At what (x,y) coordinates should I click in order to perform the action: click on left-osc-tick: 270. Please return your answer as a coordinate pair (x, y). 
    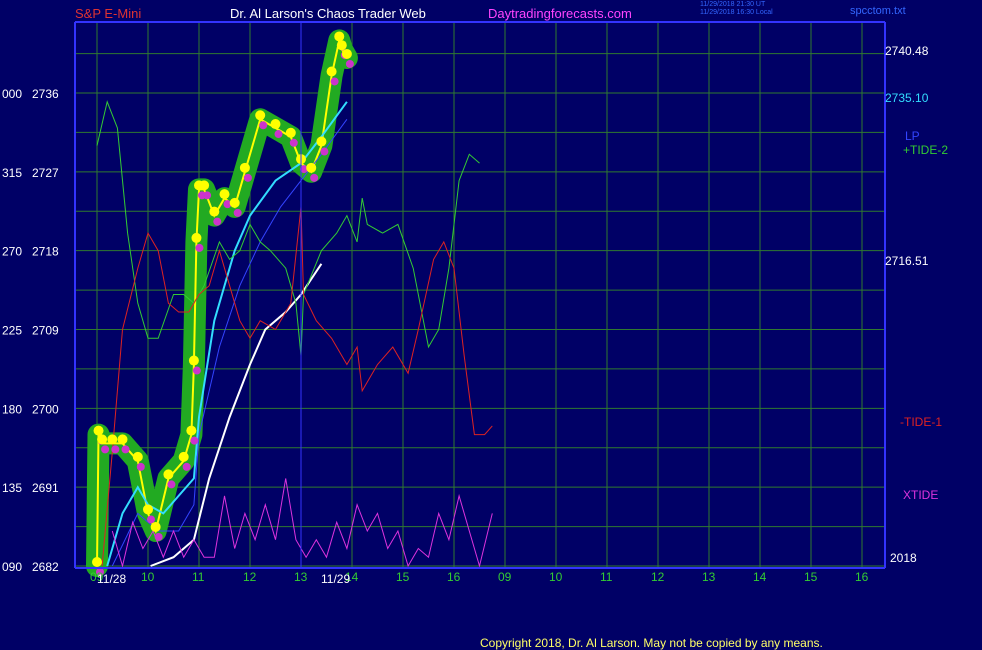
    Looking at the image, I should click on (12, 252).